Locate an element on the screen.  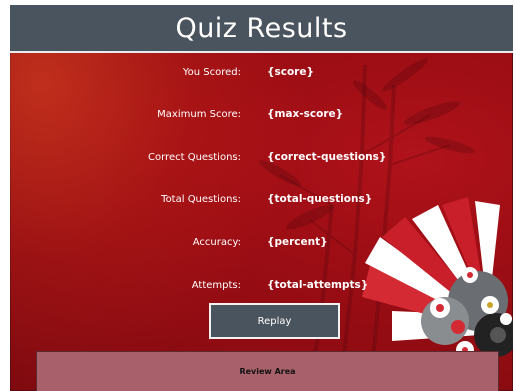
accuracy-label: Accuracy: is located at coordinates (216, 242).